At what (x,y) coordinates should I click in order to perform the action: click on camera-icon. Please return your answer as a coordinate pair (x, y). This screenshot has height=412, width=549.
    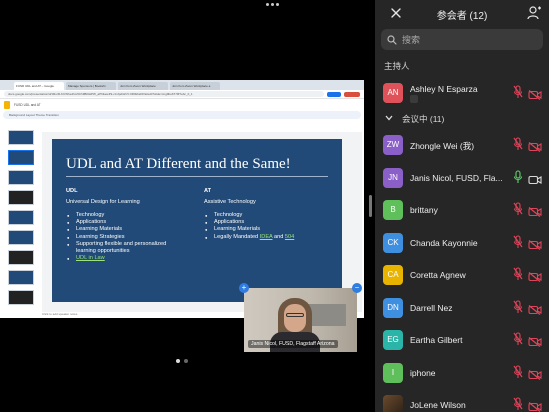
    Looking at the image, I should click on (535, 178).